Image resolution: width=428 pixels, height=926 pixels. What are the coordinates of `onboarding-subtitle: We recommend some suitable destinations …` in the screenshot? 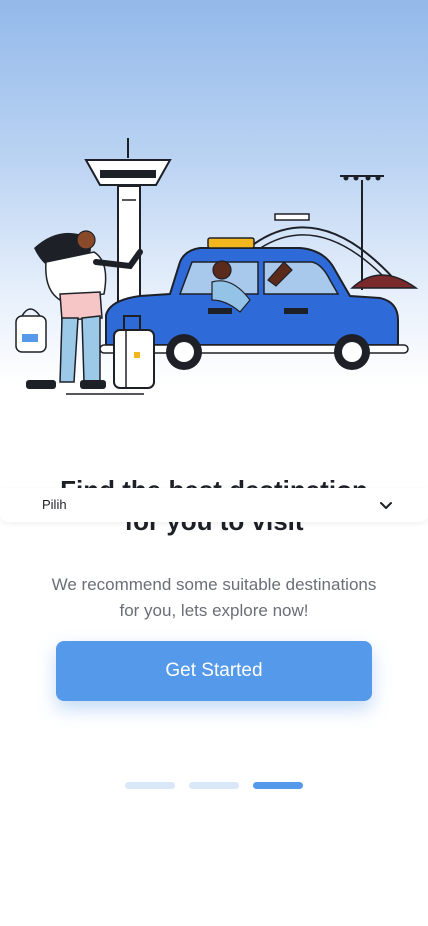 It's located at (214, 597).